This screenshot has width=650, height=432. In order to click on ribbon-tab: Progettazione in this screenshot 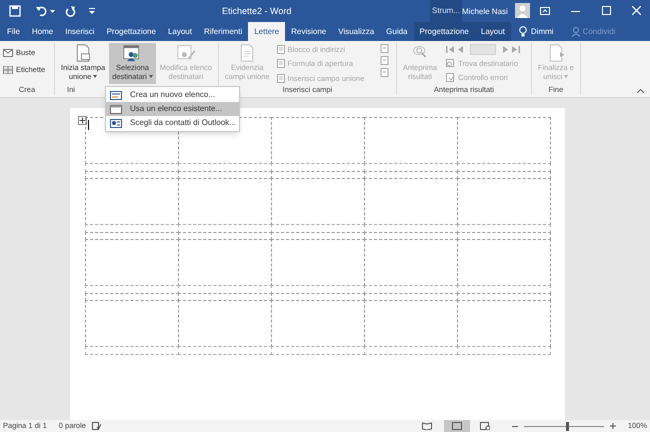, I will do `click(444, 31)`.